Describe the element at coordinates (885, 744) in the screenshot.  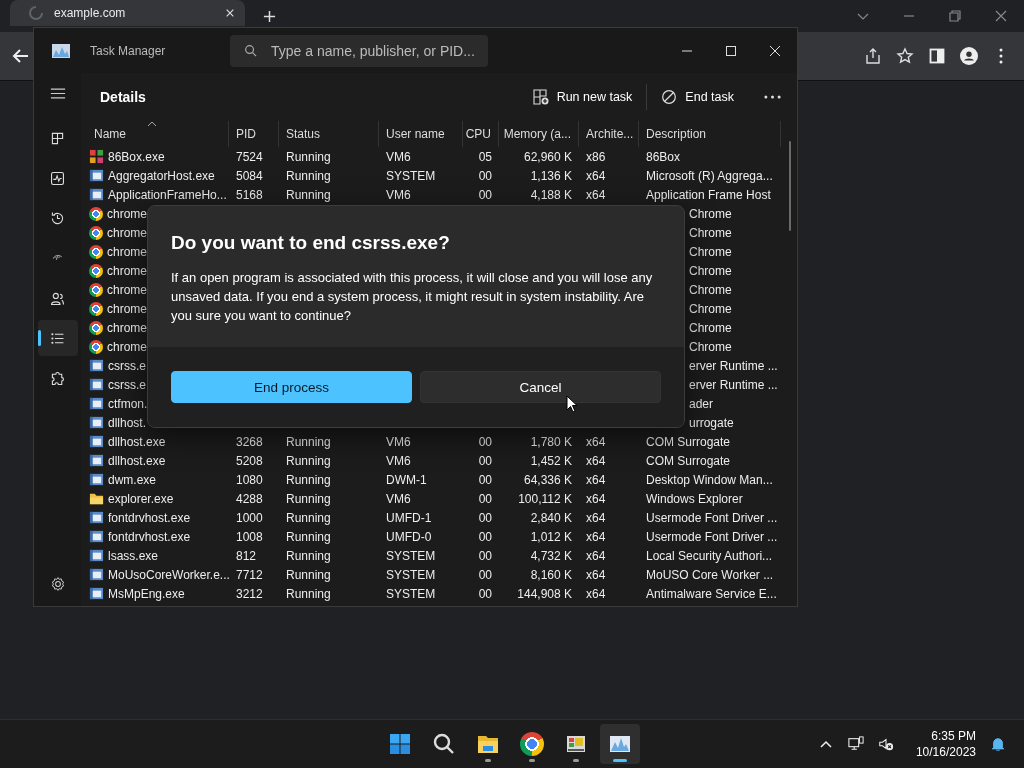
I see `speaker-muted-icon` at that location.